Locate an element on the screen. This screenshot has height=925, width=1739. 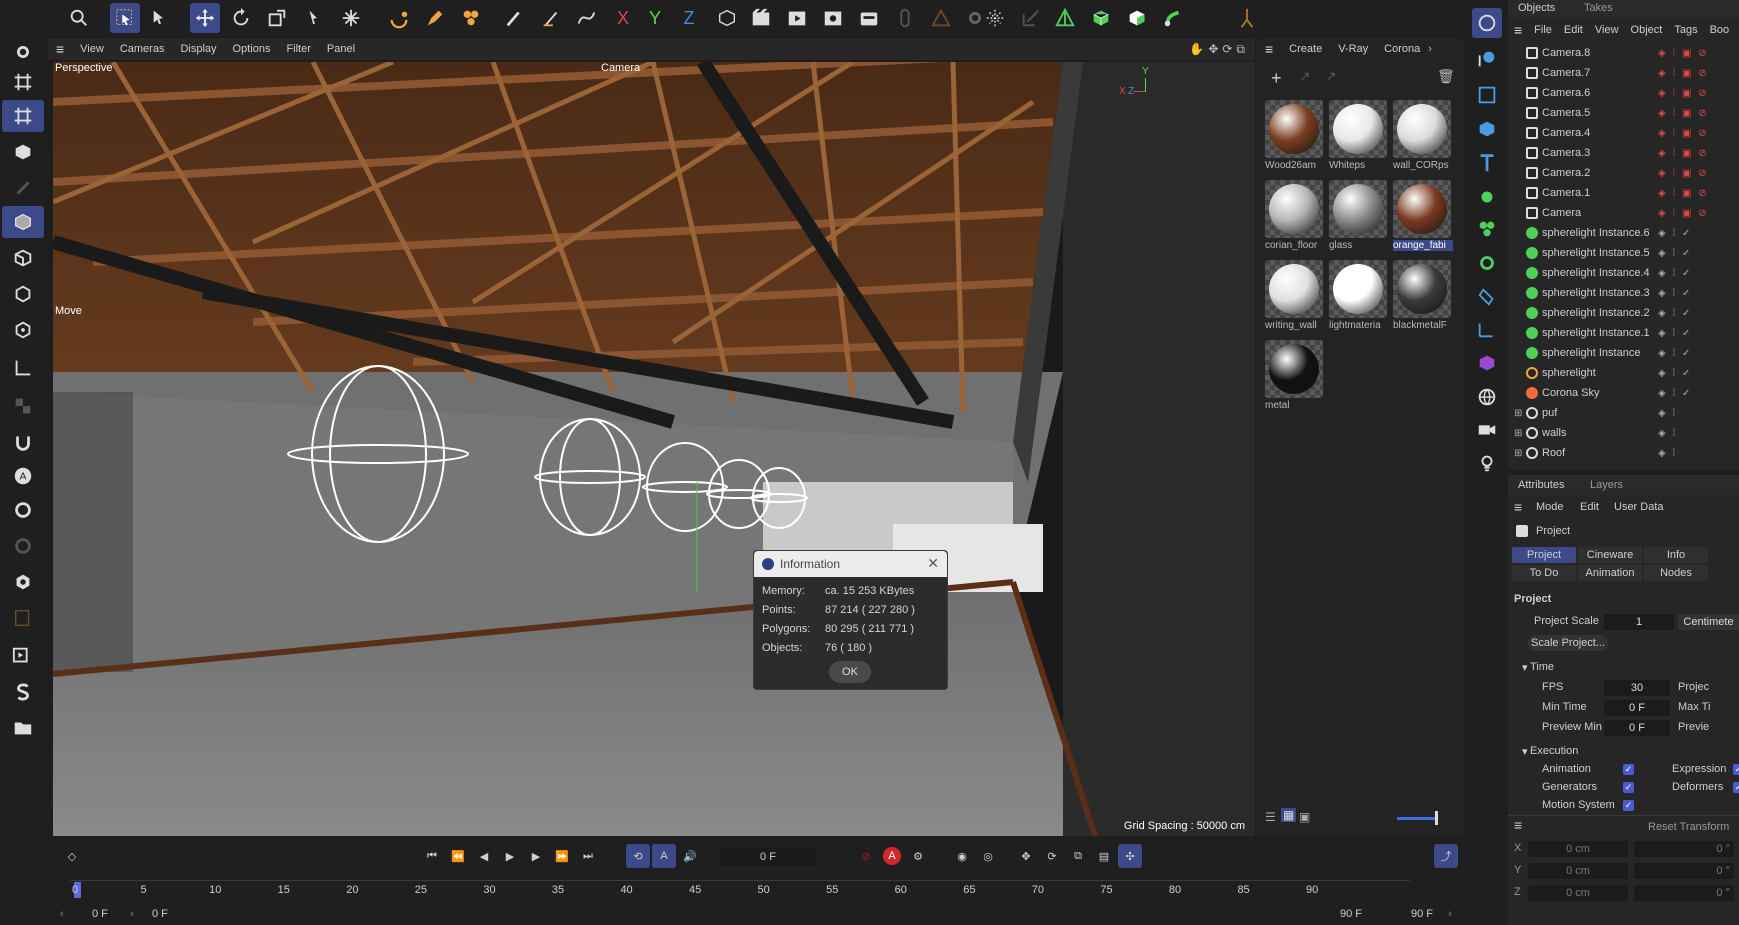
reset-transform-button: Reset Transform is located at coordinates (1688, 827).